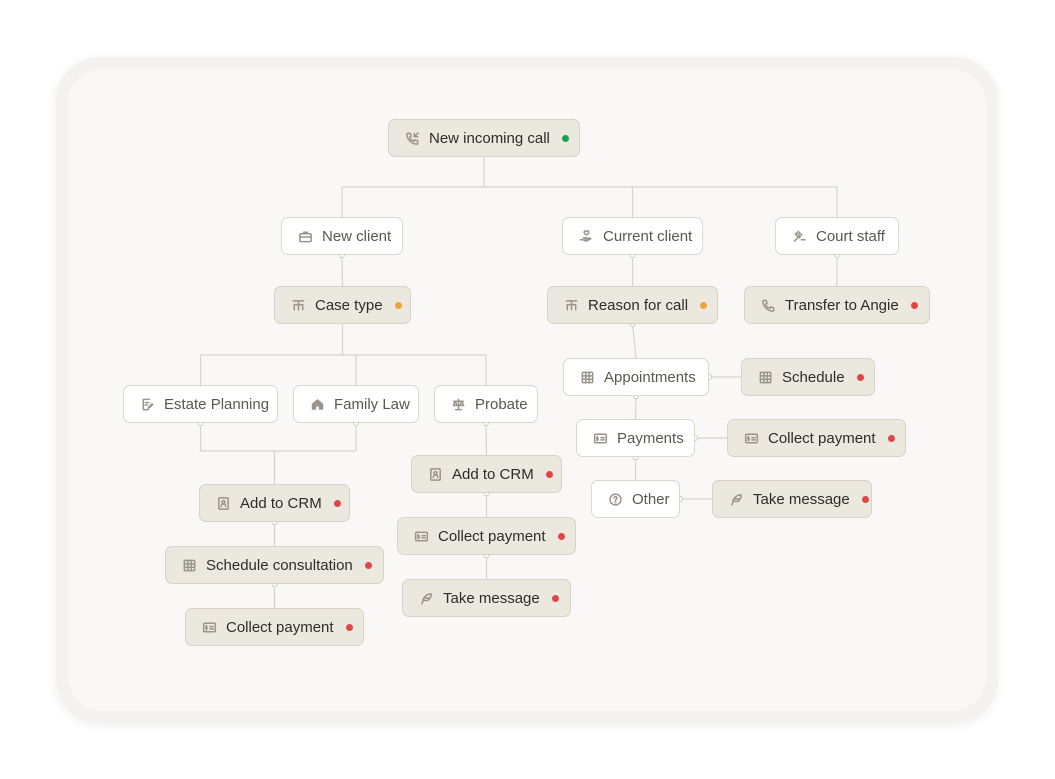 The width and height of the screenshot is (1055, 779). I want to click on node-take-message-mid: Take message, so click(486, 598).